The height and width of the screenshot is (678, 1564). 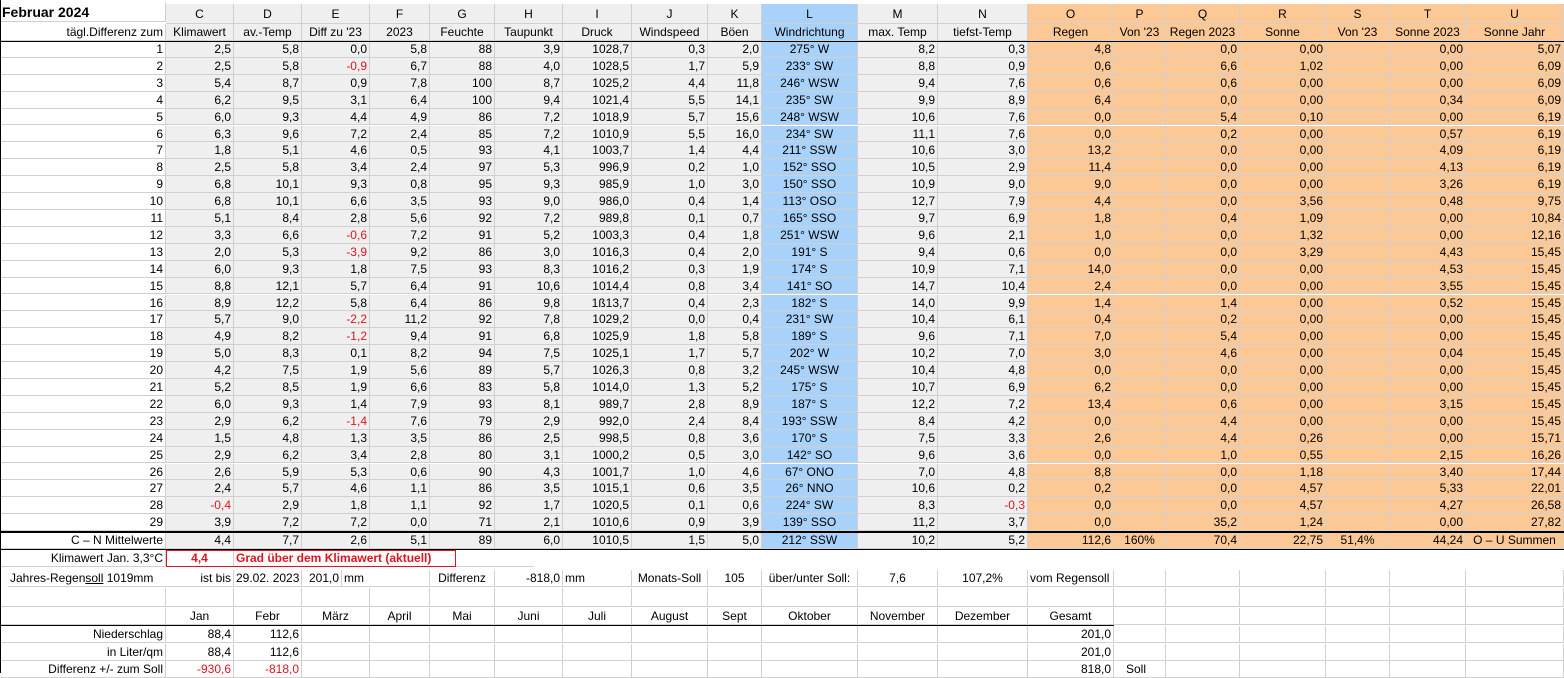 I want to click on cell-N: 0,2, so click(x=983, y=489).